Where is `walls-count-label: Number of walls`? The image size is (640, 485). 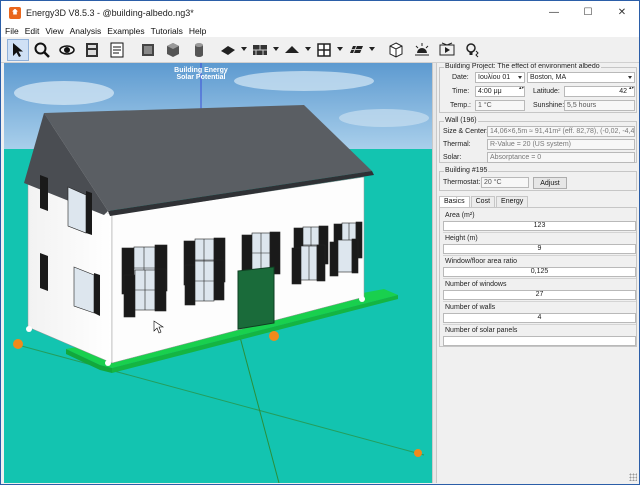 walls-count-label: Number of walls is located at coordinates (470, 307).